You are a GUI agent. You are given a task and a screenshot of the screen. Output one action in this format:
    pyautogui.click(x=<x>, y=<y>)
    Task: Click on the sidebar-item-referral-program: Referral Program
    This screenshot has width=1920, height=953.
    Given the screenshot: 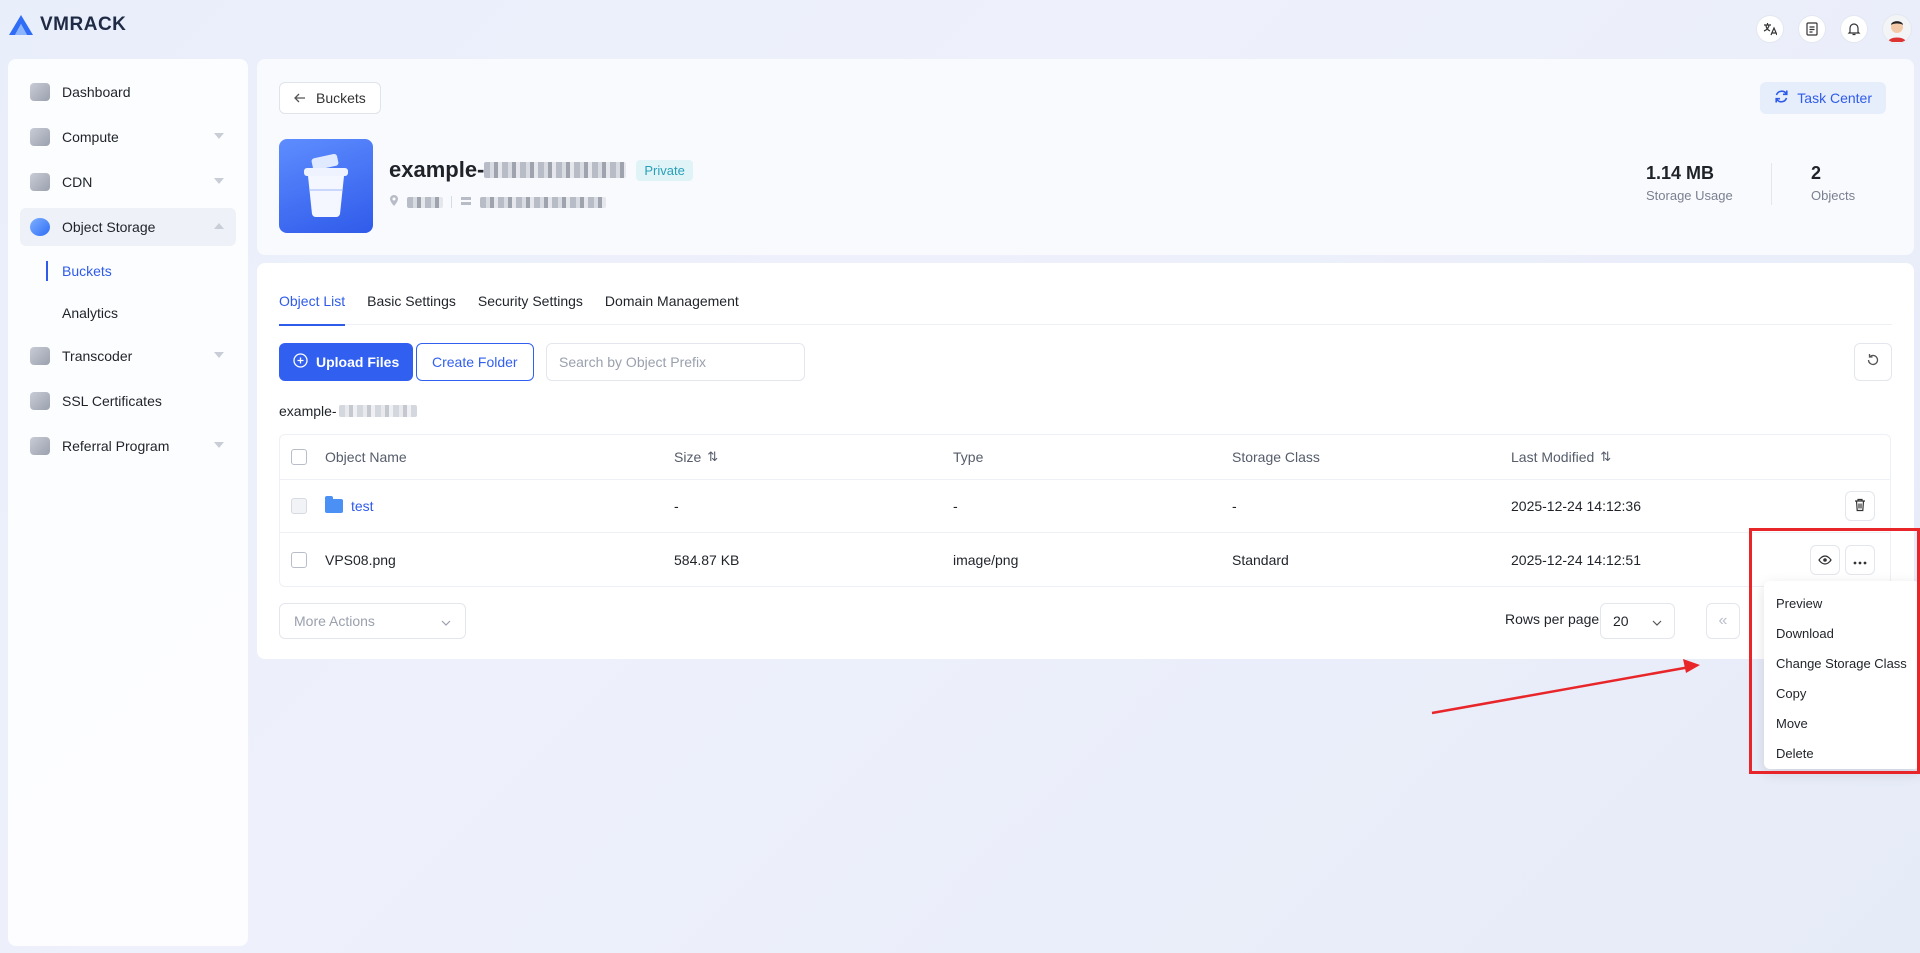 What is the action you would take?
    pyautogui.click(x=128, y=446)
    